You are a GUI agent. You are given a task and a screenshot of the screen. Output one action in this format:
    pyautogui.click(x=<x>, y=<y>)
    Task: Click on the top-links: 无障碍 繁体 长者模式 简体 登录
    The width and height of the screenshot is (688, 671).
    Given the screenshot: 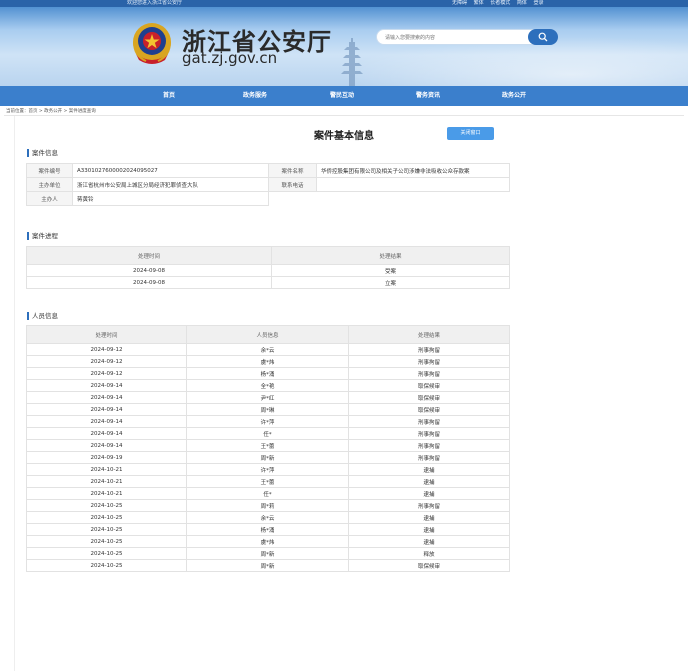 What is the action you would take?
    pyautogui.click(x=500, y=3)
    